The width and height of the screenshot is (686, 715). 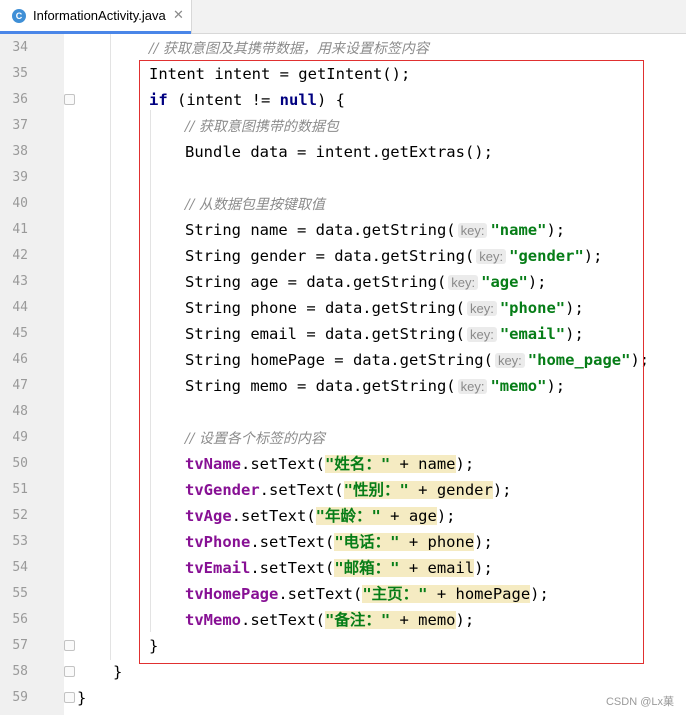 I want to click on line-number: 39, so click(x=20, y=177).